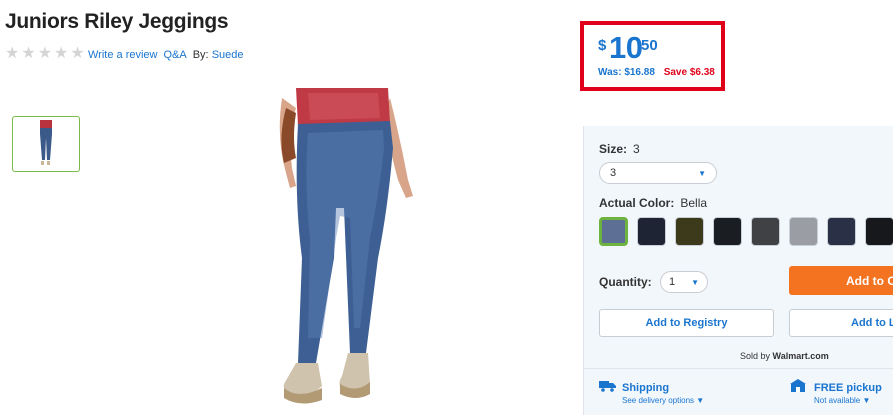 The width and height of the screenshot is (893, 415). I want to click on quantity-select: 1 ▼, so click(684, 282).